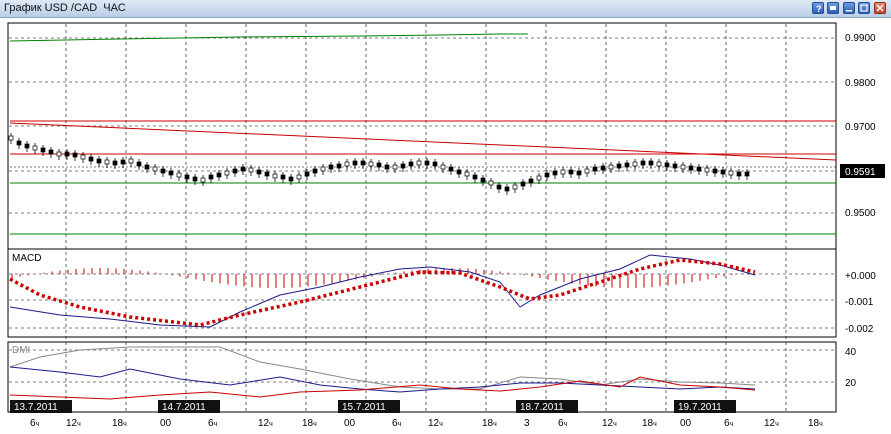 The height and width of the screenshot is (434, 891). I want to click on help-button: ?, so click(818, 8).